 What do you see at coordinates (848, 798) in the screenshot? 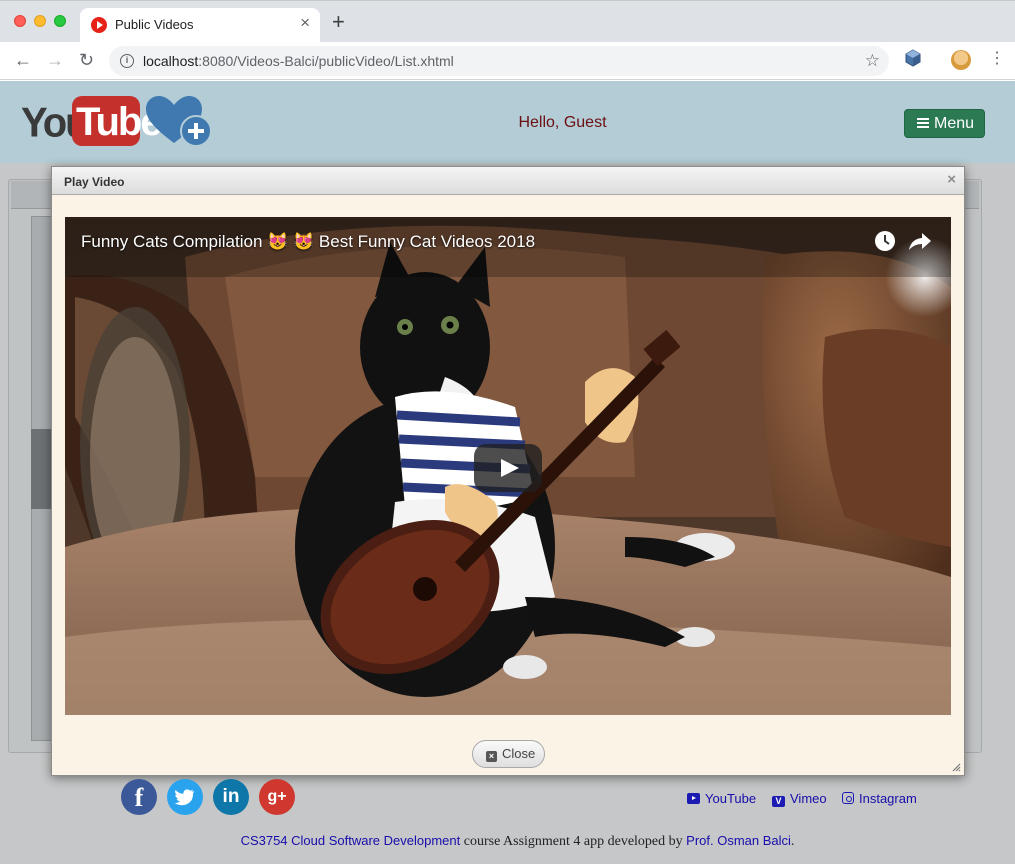
I see `instagram-small-icon` at bounding box center [848, 798].